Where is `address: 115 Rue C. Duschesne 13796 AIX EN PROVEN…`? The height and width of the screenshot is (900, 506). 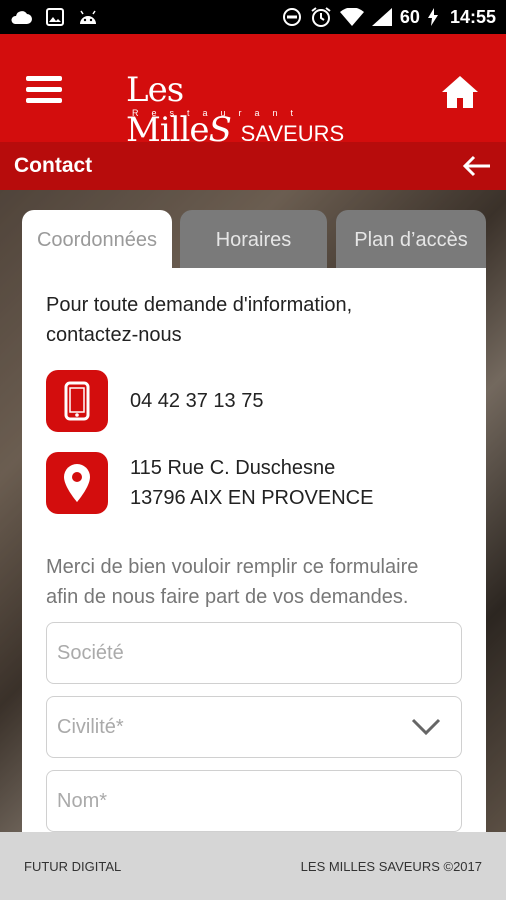
address: 115 Rue C. Duschesne 13796 AIX EN PROVEN… is located at coordinates (252, 483).